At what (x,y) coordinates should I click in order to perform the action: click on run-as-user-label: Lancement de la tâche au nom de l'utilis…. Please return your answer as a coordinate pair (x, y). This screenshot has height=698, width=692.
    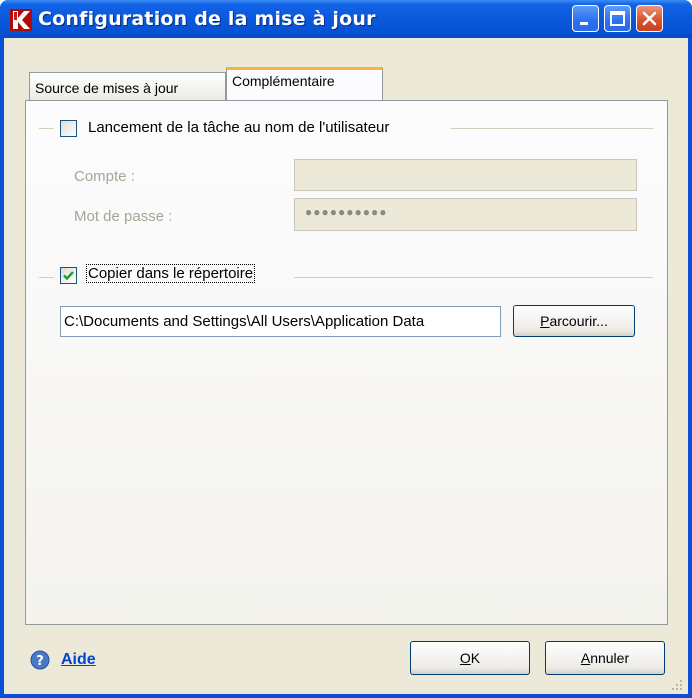
    Looking at the image, I should click on (238, 127).